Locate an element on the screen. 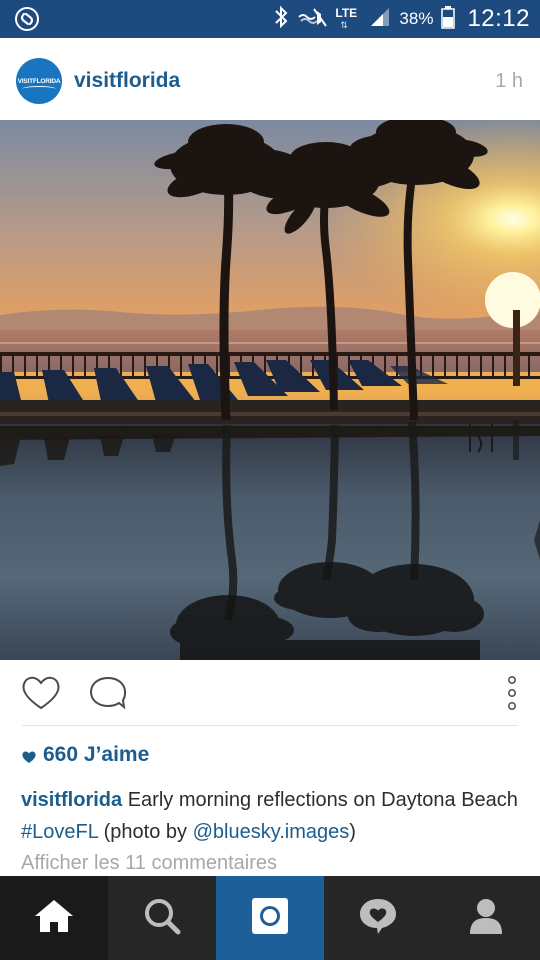 The height and width of the screenshot is (960, 540). caption-text-3: ) is located at coordinates (352, 832).